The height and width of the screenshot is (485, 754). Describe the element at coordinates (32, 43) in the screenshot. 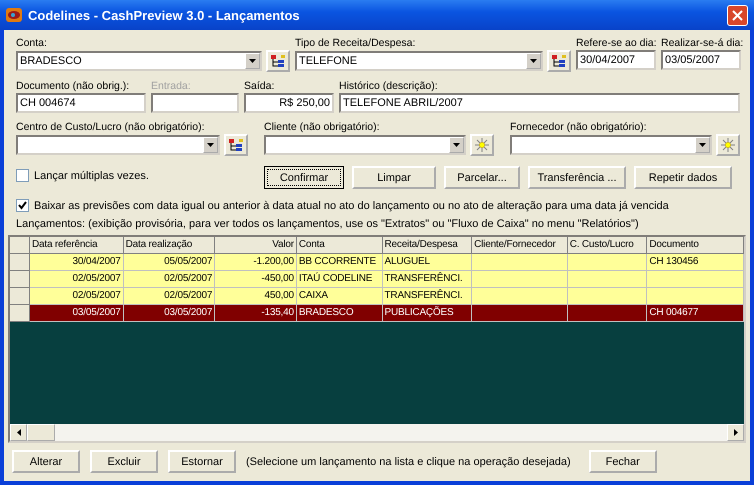

I see `field-label: Conta:` at that location.